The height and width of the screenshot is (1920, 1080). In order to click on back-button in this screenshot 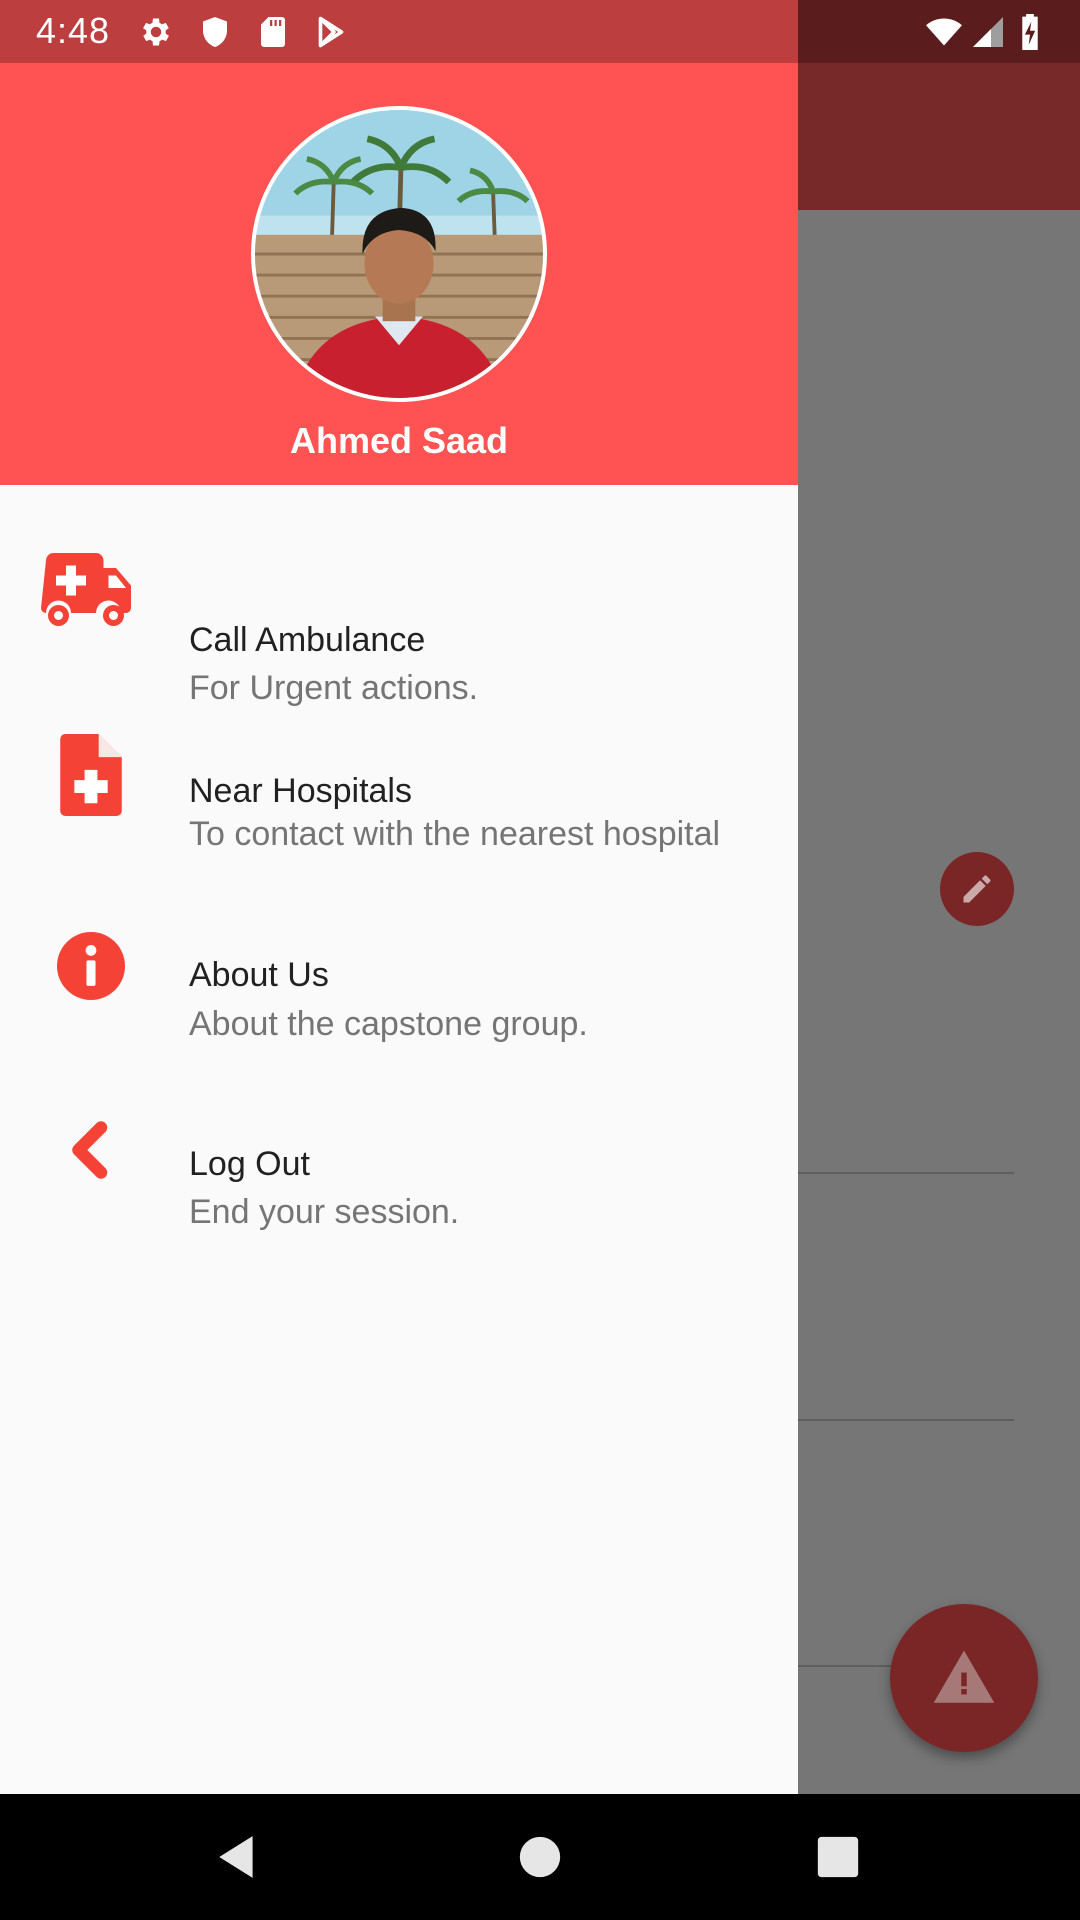, I will do `click(238, 1857)`.